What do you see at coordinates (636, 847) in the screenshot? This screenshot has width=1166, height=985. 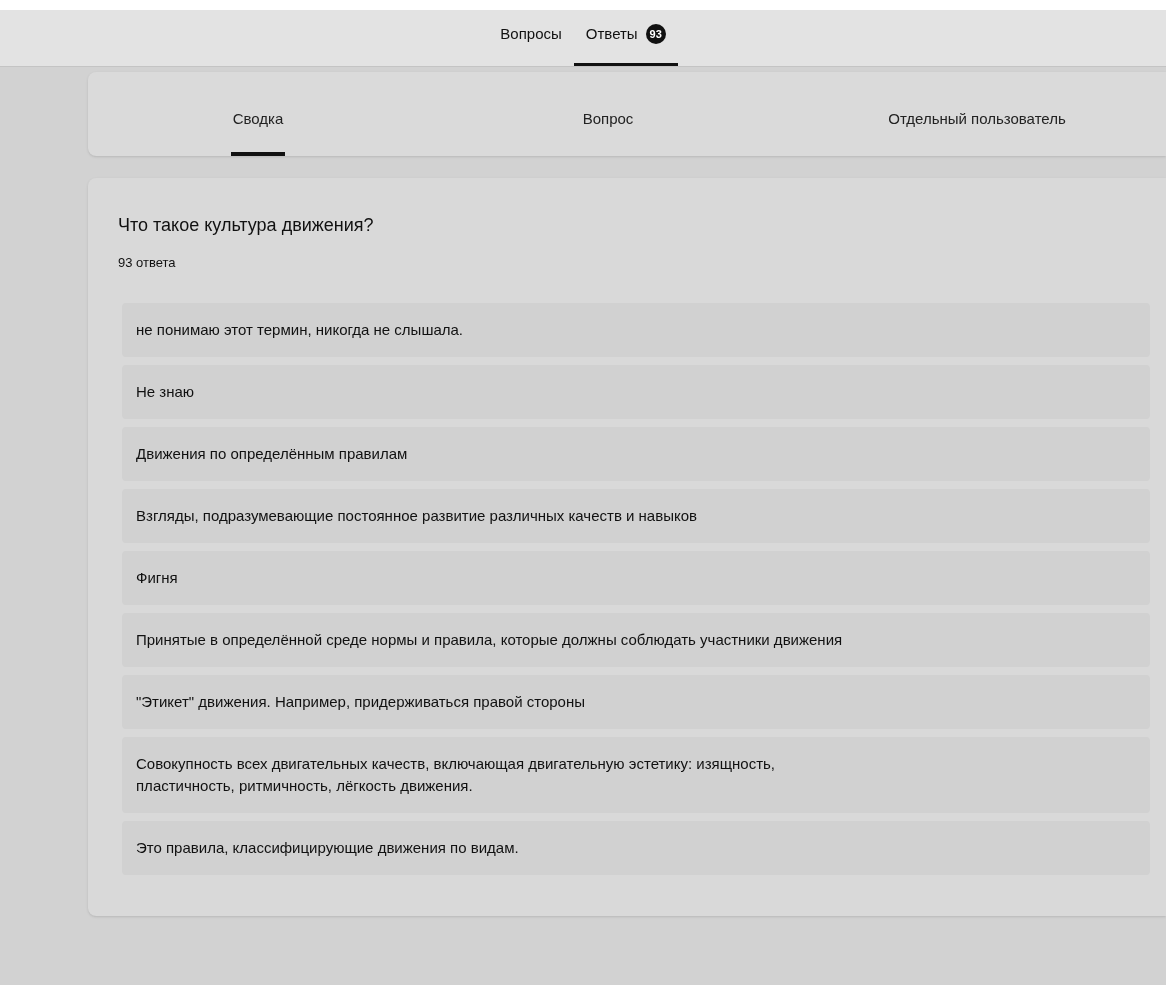 I see `answer-row: Это правила, классифицирующие движения по видам.` at bounding box center [636, 847].